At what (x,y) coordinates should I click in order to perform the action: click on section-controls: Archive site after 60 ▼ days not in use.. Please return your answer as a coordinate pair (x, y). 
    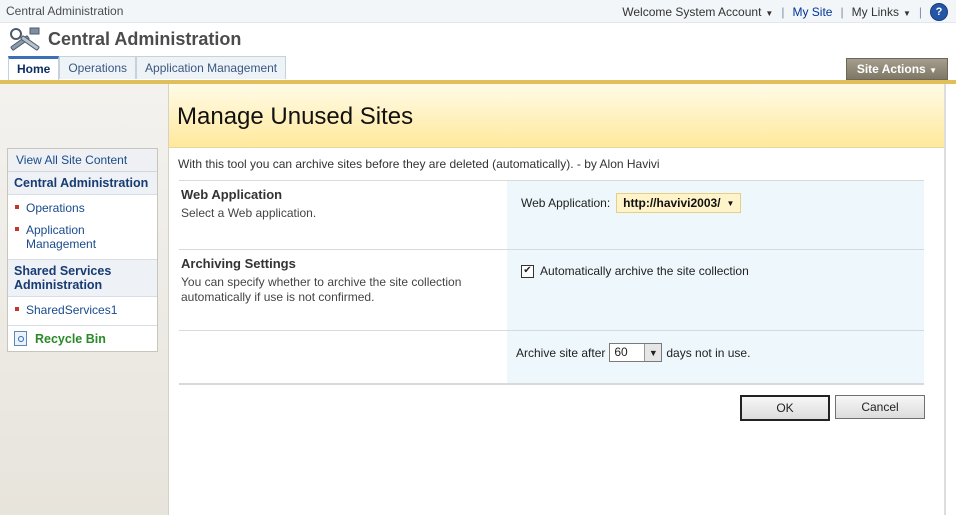
    Looking at the image, I should click on (715, 357).